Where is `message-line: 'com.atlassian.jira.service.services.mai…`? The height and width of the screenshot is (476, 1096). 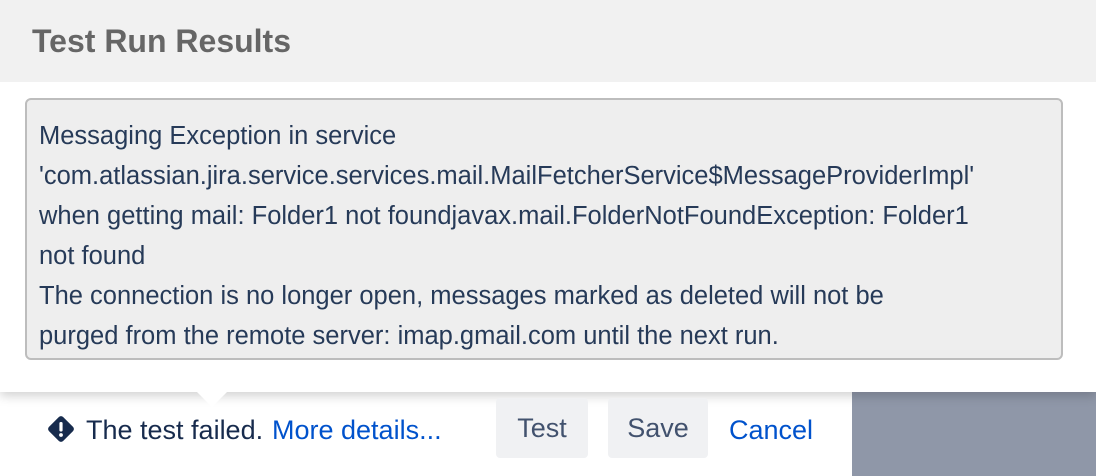 message-line: 'com.atlassian.jira.service.services.mai… is located at coordinates (507, 176).